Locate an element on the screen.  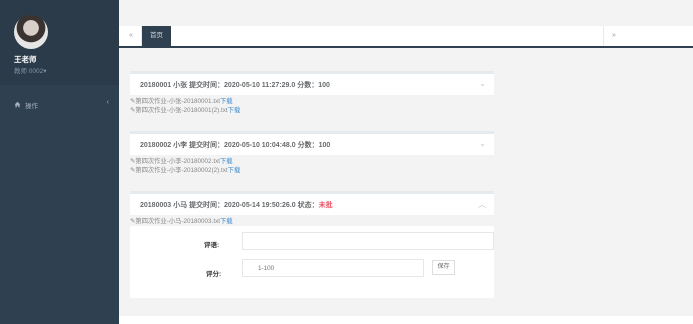
file-name: ✎第四次作业-小李-20180002.txt is located at coordinates (175, 161).